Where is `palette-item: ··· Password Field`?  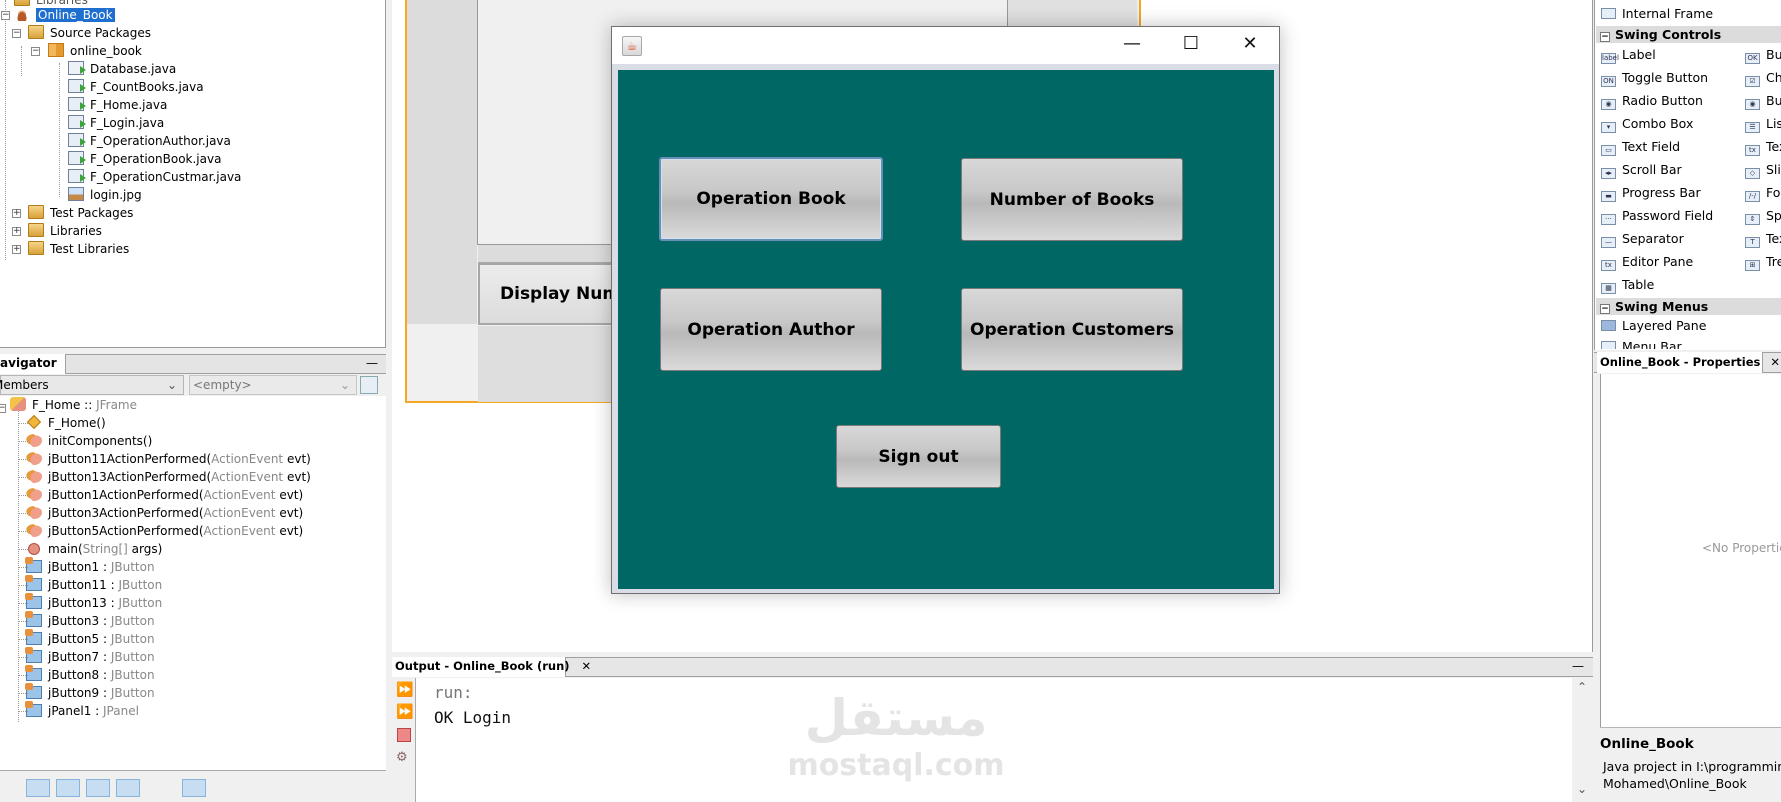
palette-item: ··· Password Field is located at coordinates (1657, 216).